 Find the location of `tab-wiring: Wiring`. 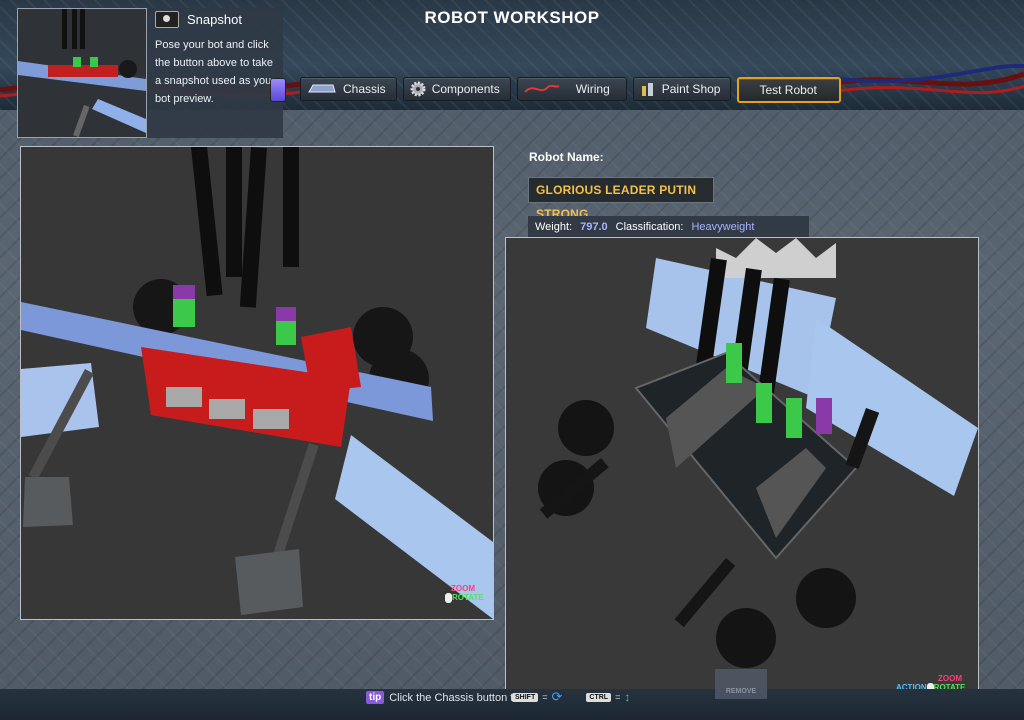

tab-wiring: Wiring is located at coordinates (571, 89).